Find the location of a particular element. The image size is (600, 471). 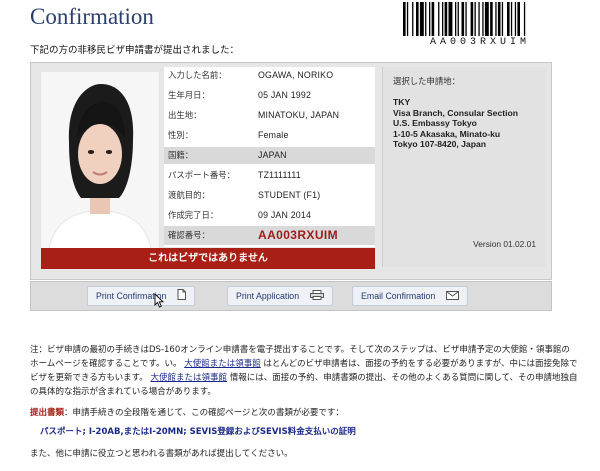

detail-value: STUDENT (F1) is located at coordinates (289, 195).